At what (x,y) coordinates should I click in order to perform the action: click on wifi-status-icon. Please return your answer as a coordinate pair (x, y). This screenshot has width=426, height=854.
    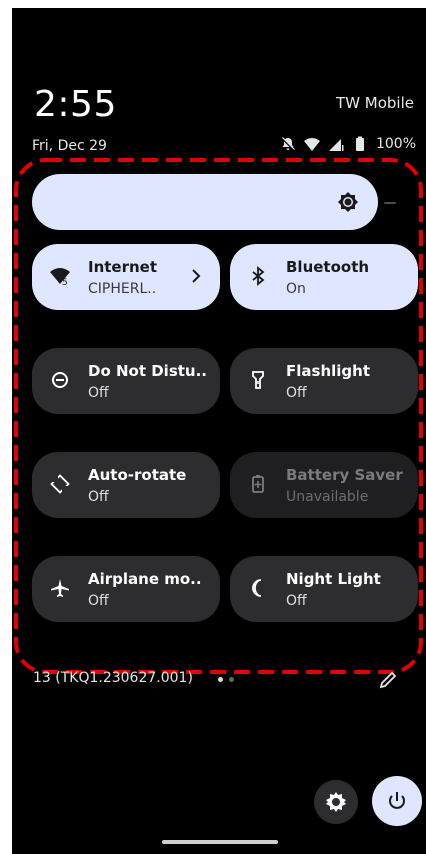
    Looking at the image, I should click on (311, 144).